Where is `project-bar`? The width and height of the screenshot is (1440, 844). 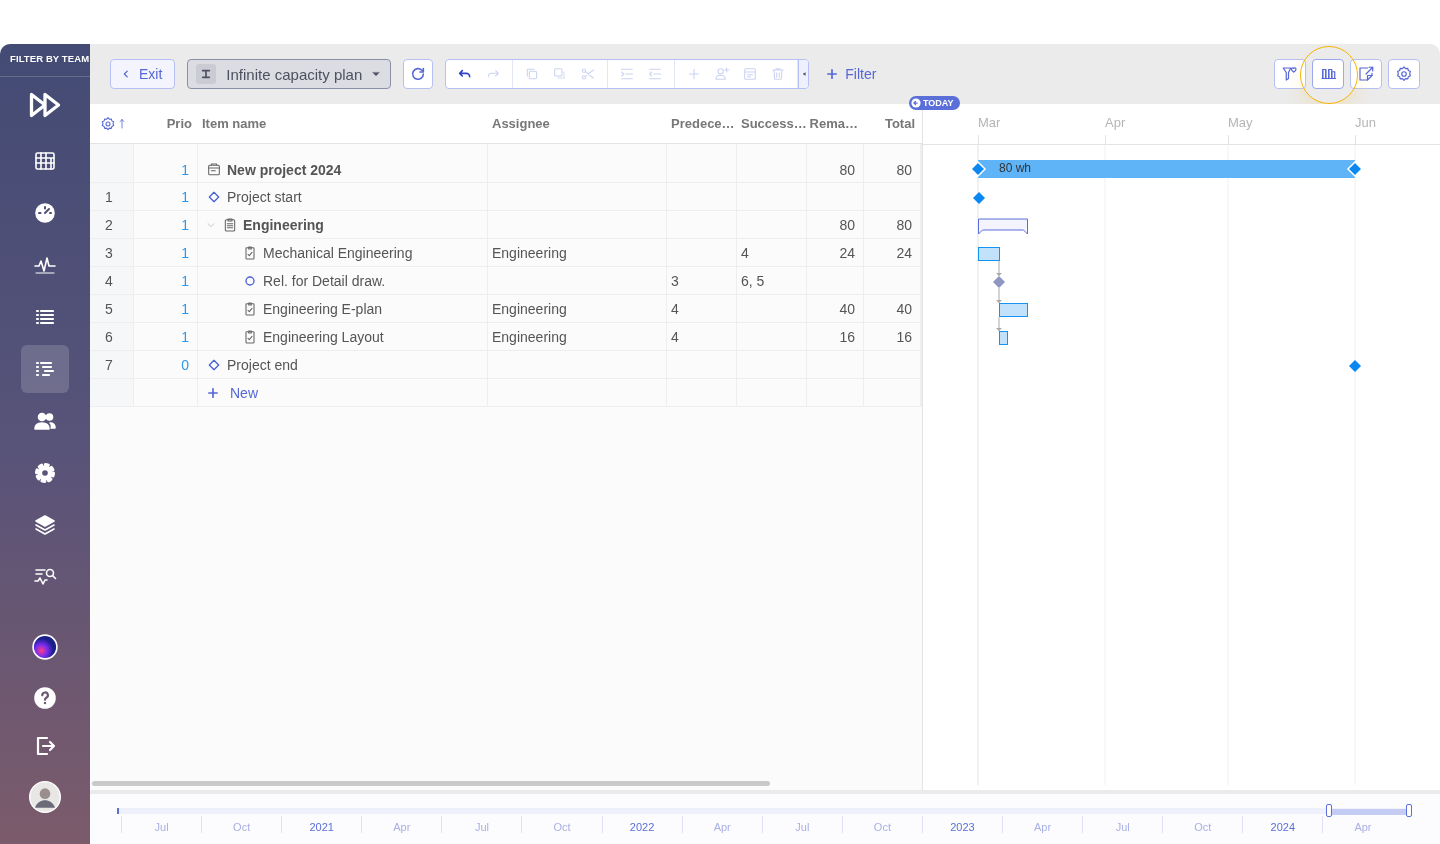 project-bar is located at coordinates (1166, 169).